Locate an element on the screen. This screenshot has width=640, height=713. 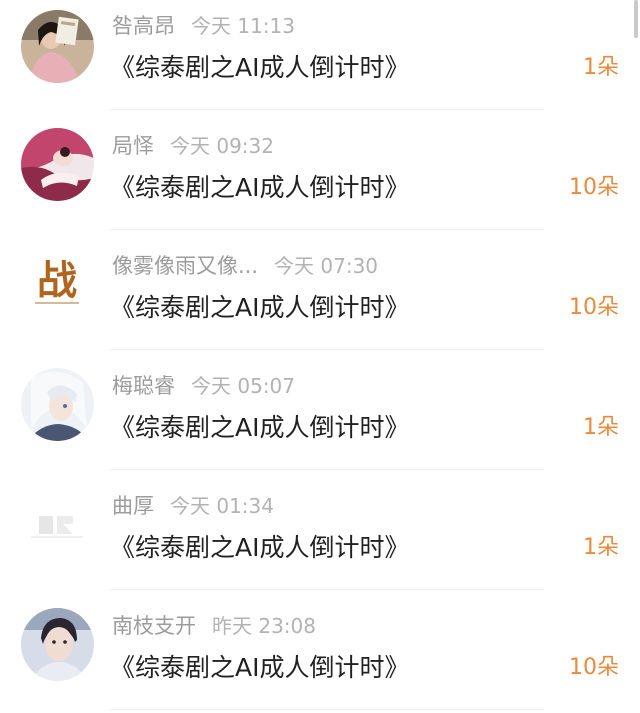
timestamp: 今天 09:32 is located at coordinates (222, 146).